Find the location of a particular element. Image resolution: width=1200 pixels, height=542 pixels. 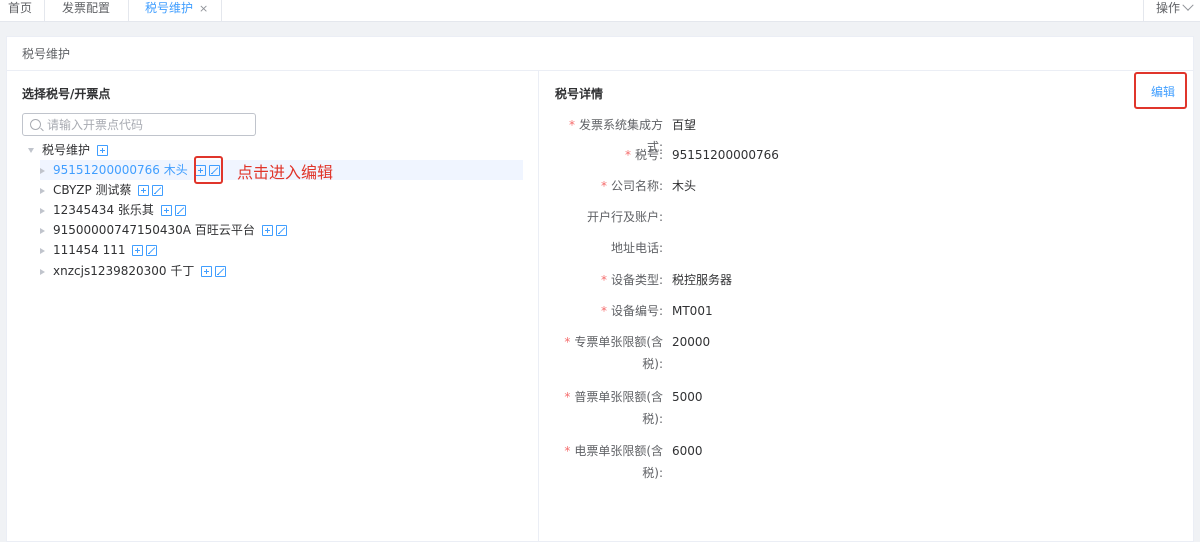

tab-tax-maintenance: 税号维护 × is located at coordinates (175, 11).